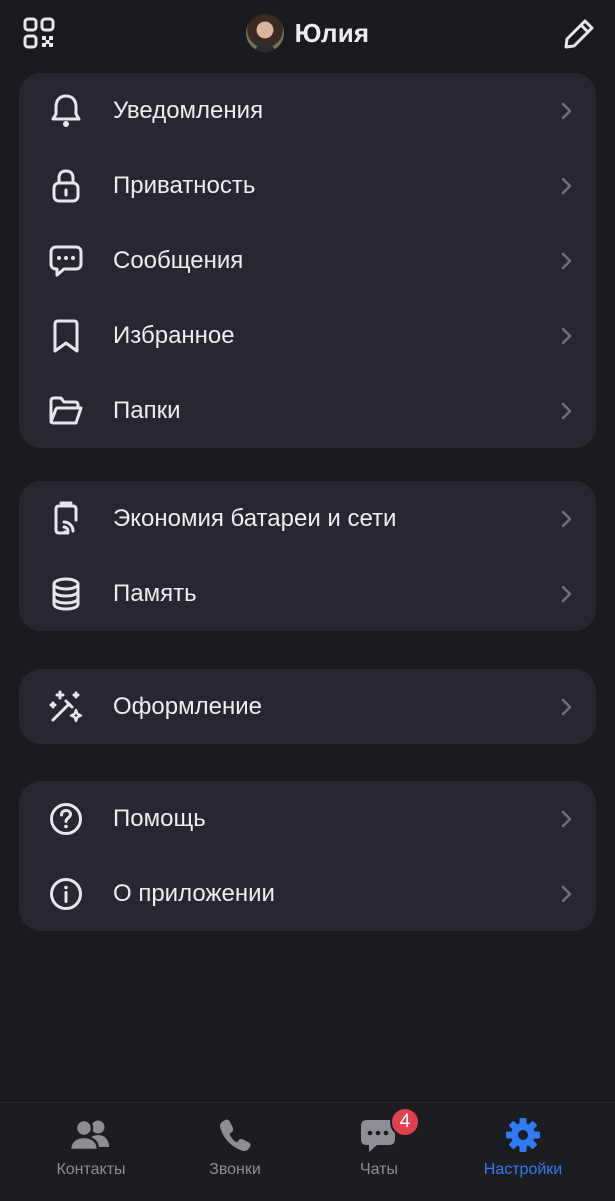  What do you see at coordinates (66, 336) in the screenshot?
I see `bookmark-icon` at bounding box center [66, 336].